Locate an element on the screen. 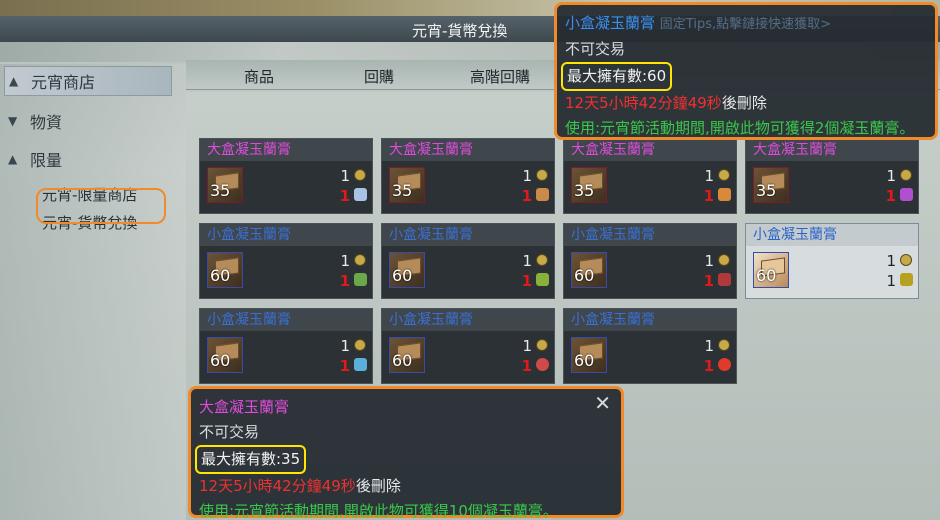 This screenshot has height=520, width=940. sidebar-item-supplies: ▼ 物資 is located at coordinates (88, 121).